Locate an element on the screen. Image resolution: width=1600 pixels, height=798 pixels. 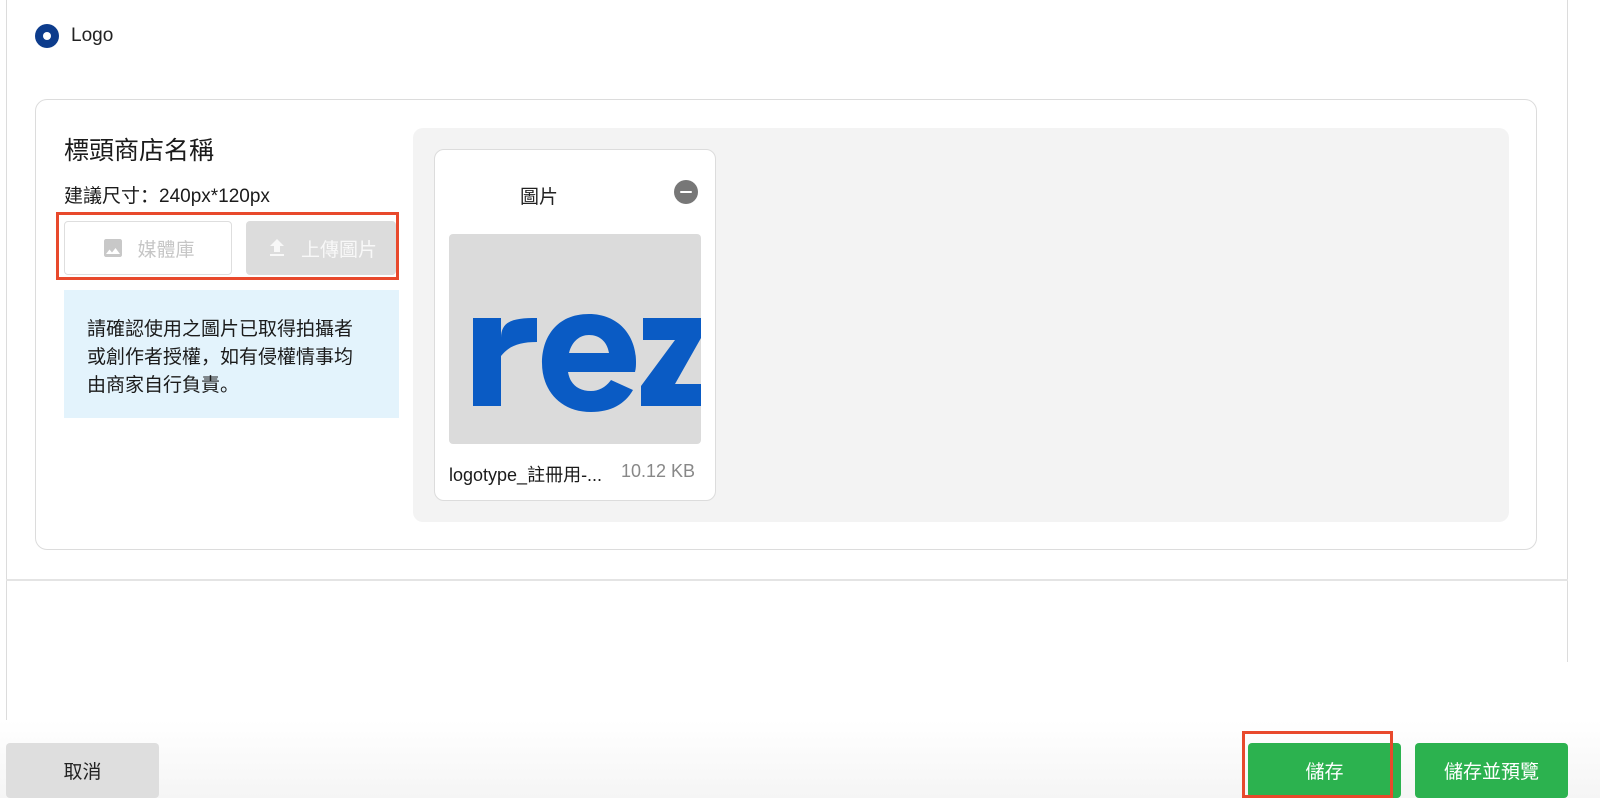
notice-line-3: 由商家自行負責。 is located at coordinates (163, 385).